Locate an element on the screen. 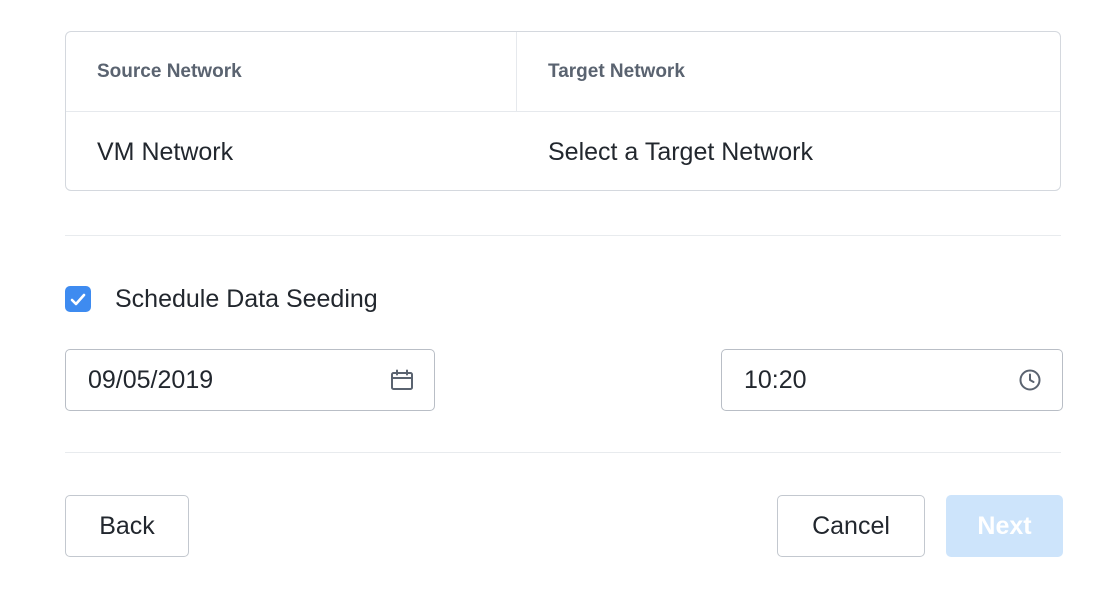 The height and width of the screenshot is (612, 1094). cancel-button: Cancel is located at coordinates (851, 526).